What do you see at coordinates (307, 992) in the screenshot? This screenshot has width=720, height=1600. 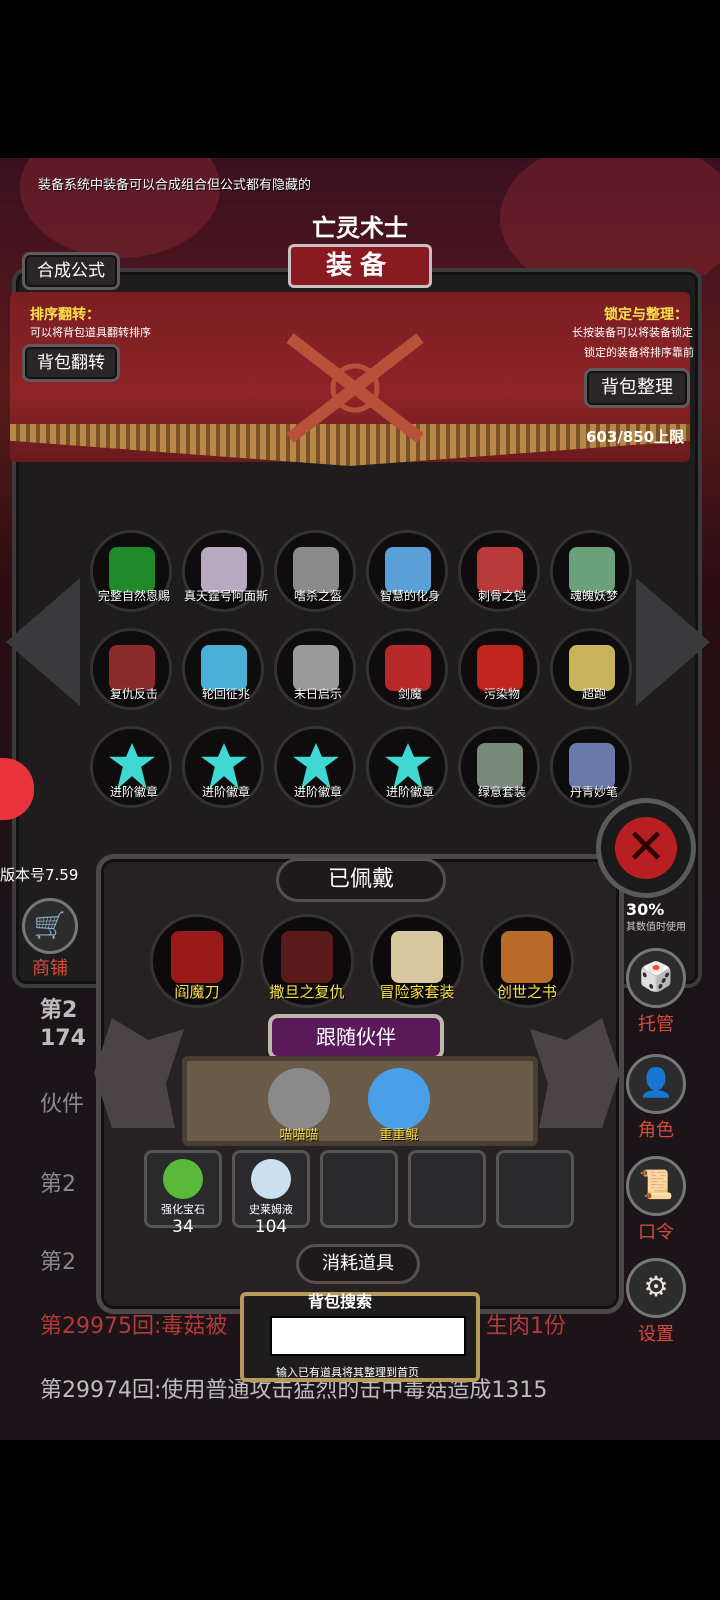 I see `gear-name: 撒旦之复仇` at bounding box center [307, 992].